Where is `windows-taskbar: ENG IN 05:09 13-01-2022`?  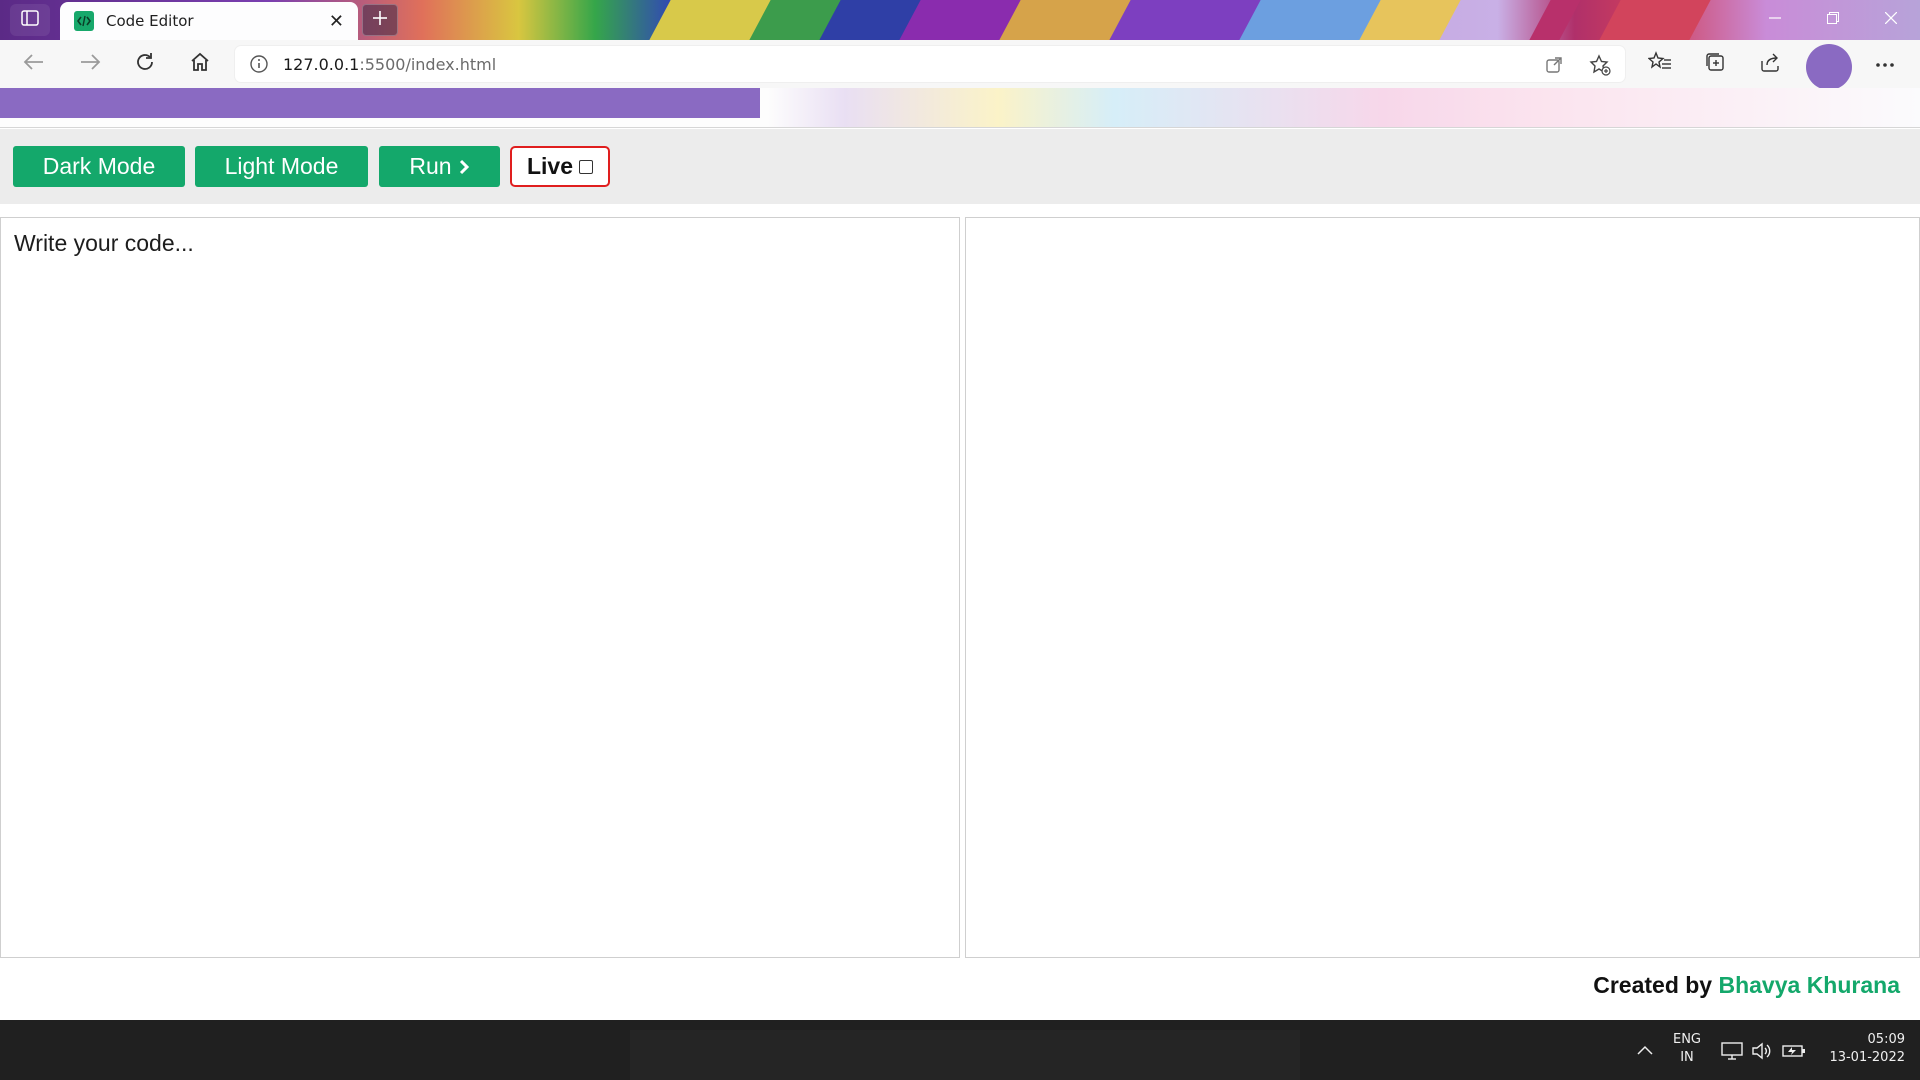 windows-taskbar: ENG IN 05:09 13-01-2022 is located at coordinates (960, 1050).